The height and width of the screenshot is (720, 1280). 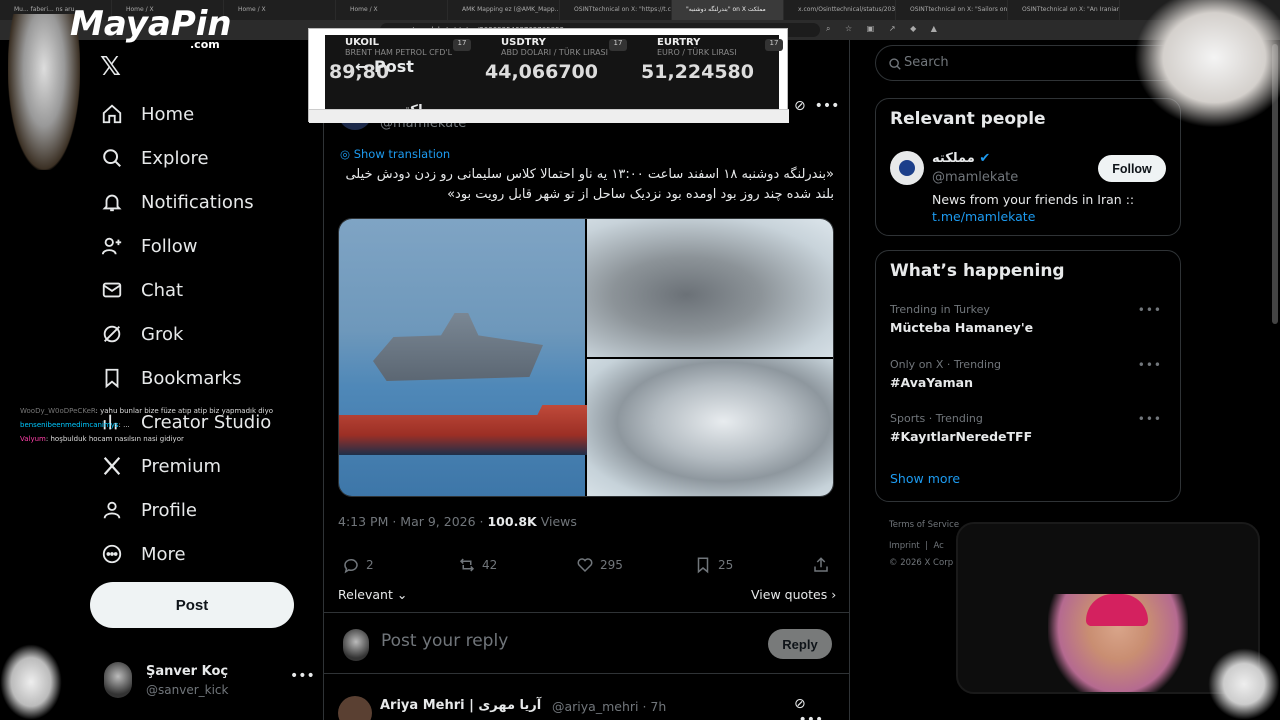 I want to click on share-action, so click(x=824, y=565).